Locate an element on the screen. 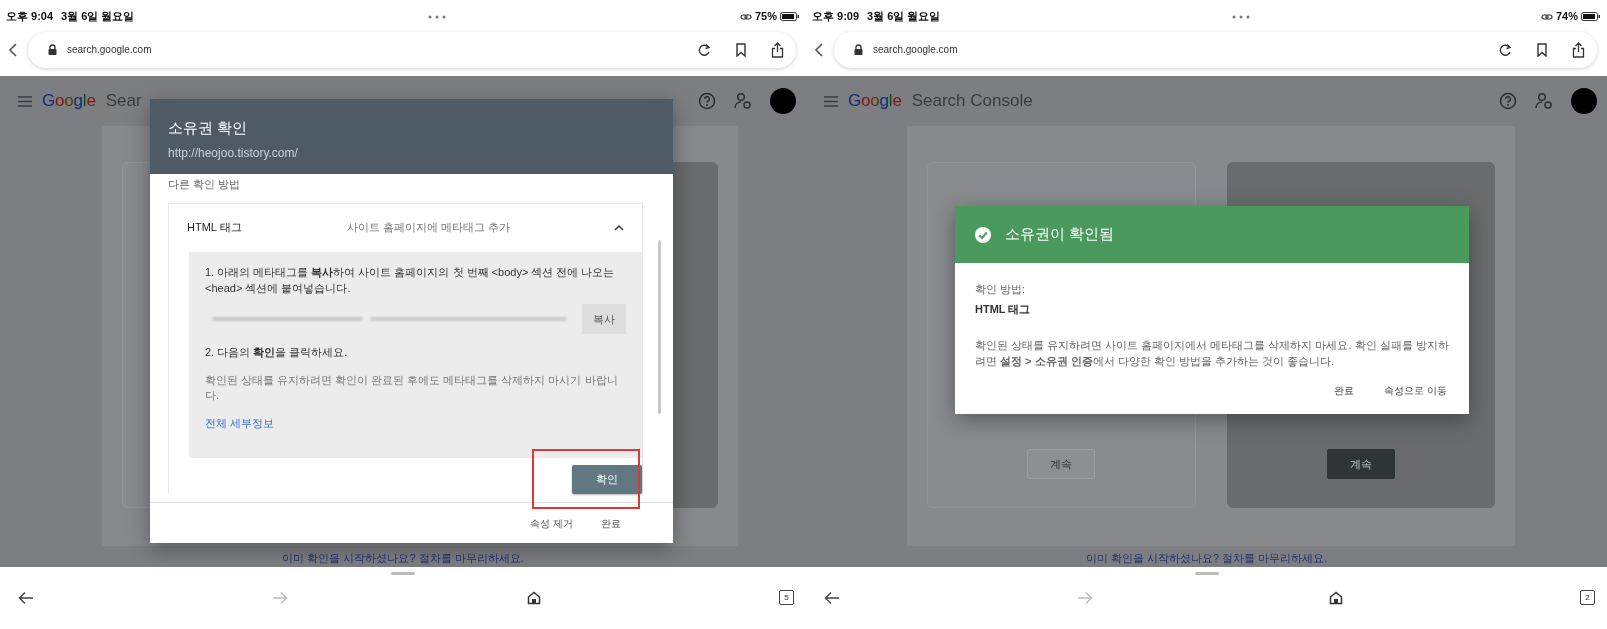 The width and height of the screenshot is (1607, 629). product-name: Sear is located at coordinates (123, 101).